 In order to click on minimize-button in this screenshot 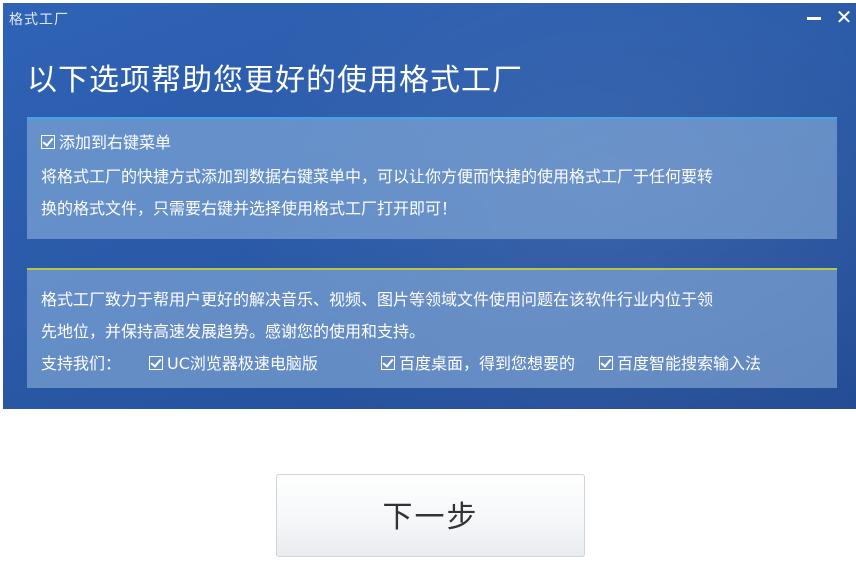, I will do `click(814, 17)`.